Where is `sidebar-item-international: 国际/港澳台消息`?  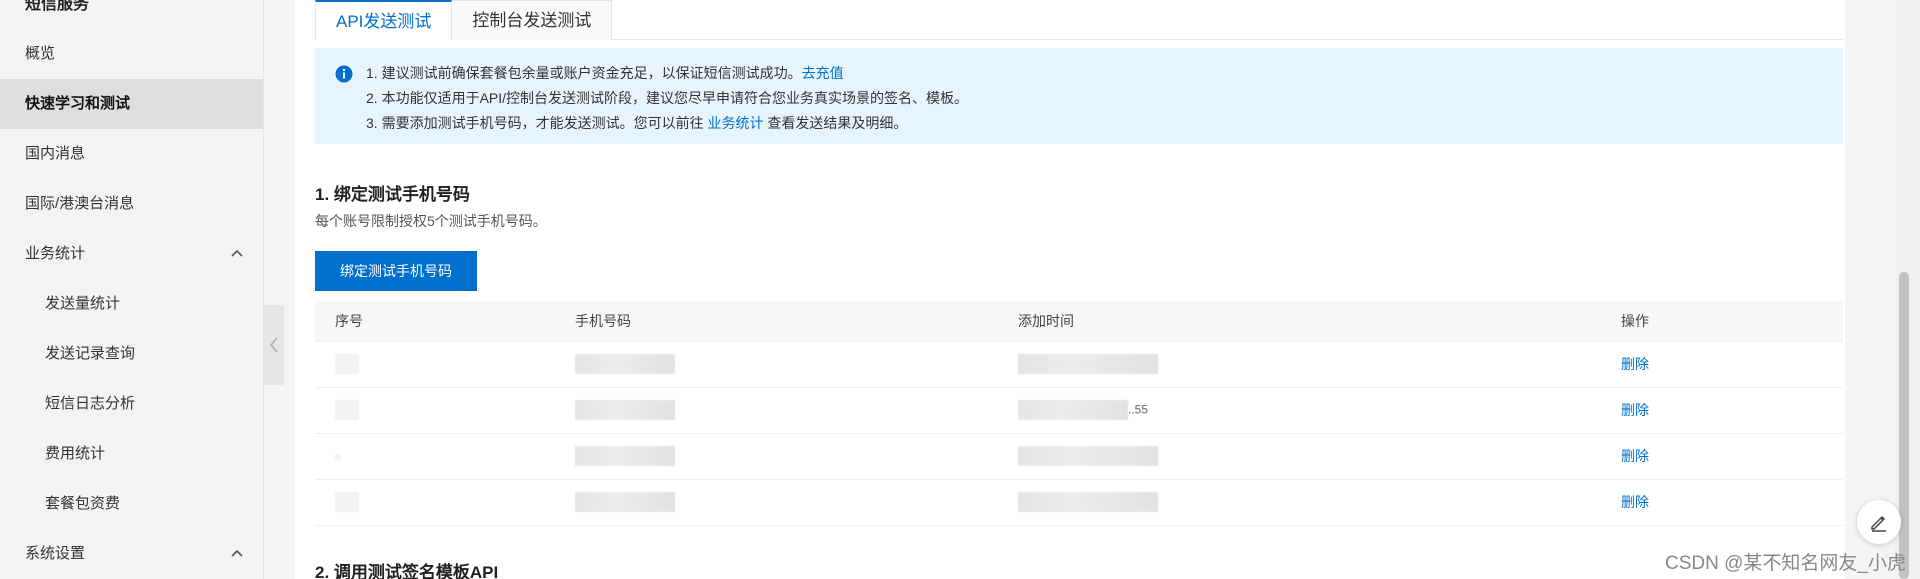
sidebar-item-international: 国际/港澳台消息 is located at coordinates (131, 204).